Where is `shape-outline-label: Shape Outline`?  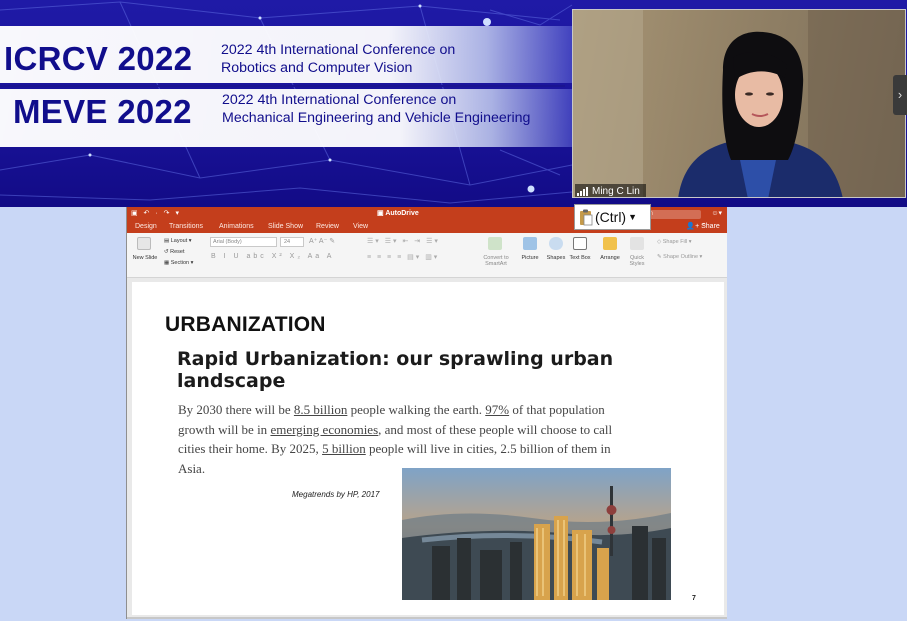
shape-outline-label: Shape Outline is located at coordinates (680, 257).